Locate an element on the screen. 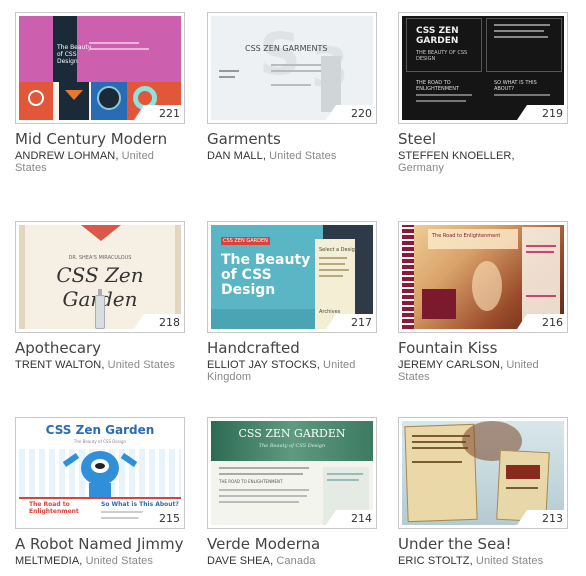  design-author: STEFFEN KNOELLER, Germany is located at coordinates (456, 162).